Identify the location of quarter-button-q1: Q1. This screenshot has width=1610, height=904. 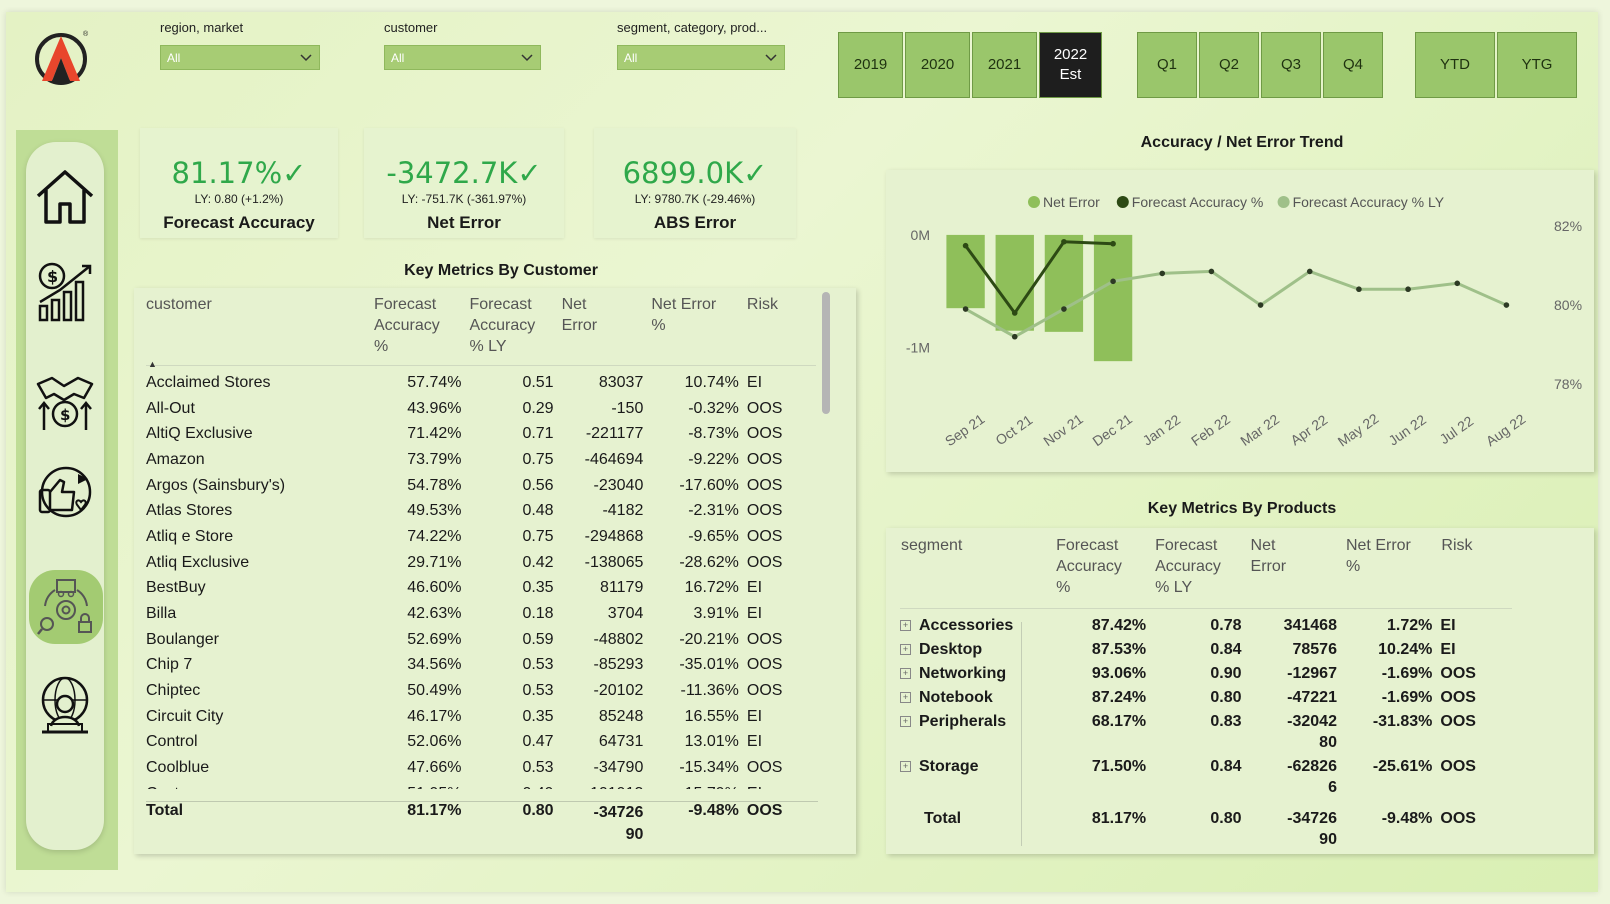
(1167, 65).